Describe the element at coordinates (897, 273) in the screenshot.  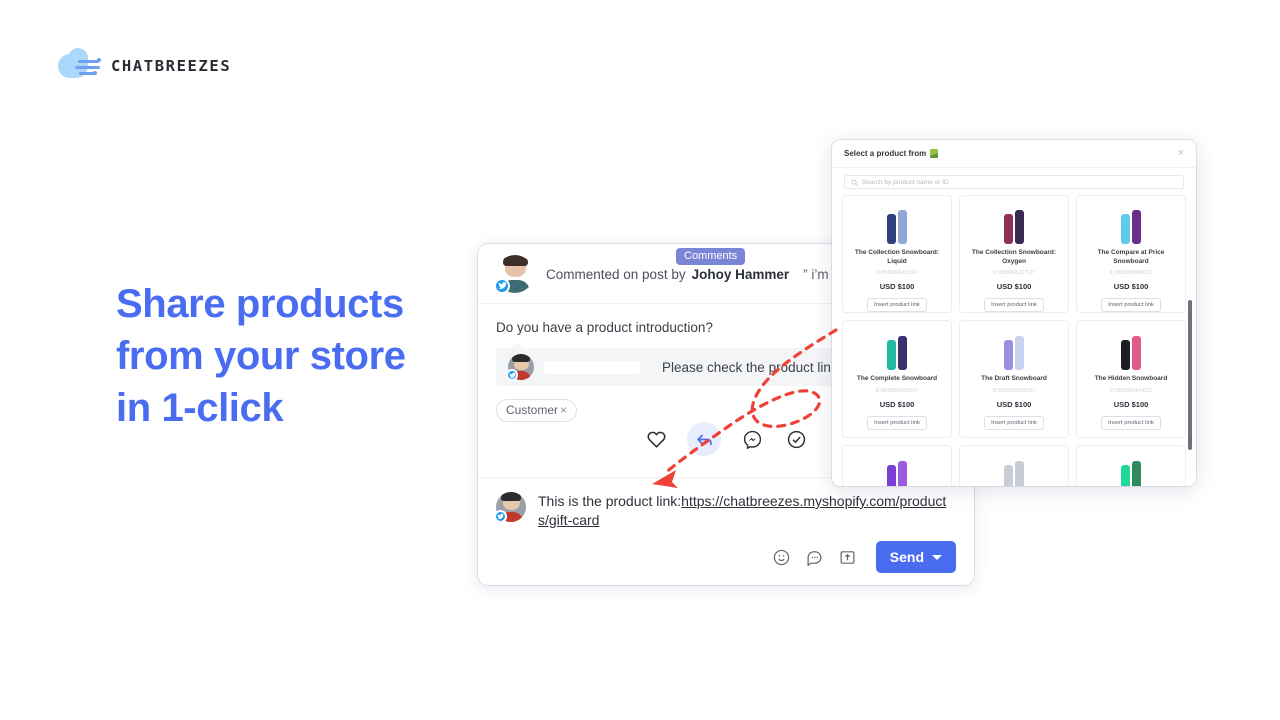
I see `product-id: ID:8635805401367` at that location.